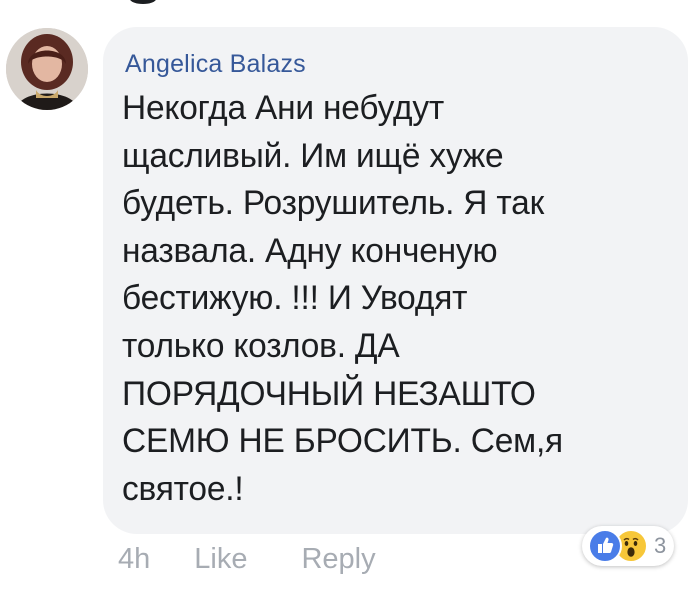  Describe the element at coordinates (628, 546) in the screenshot. I see `reactions-summary: 3` at that location.